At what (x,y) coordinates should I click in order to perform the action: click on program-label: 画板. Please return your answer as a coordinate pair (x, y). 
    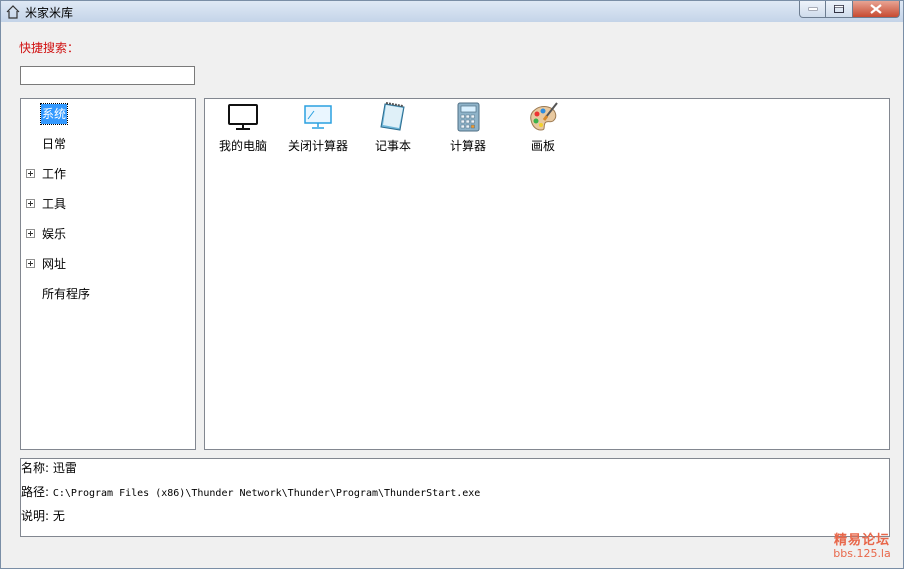
    Looking at the image, I should click on (542, 146).